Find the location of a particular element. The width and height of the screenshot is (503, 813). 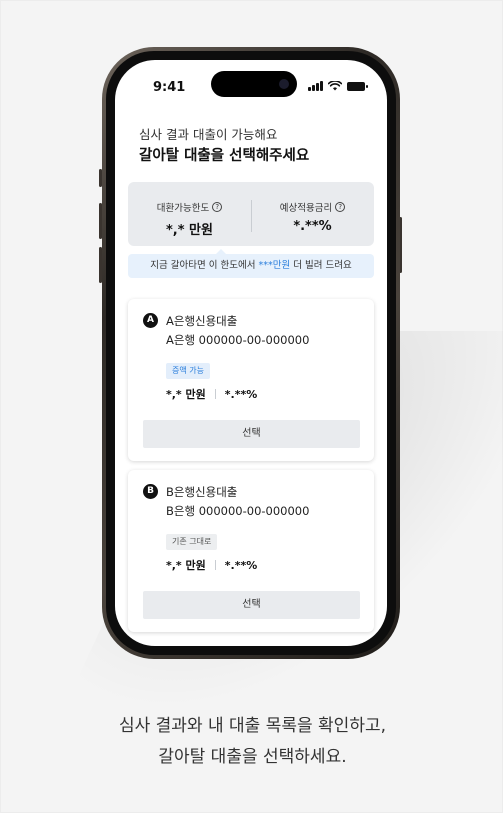

bank-letter-badge: A is located at coordinates (150, 320).